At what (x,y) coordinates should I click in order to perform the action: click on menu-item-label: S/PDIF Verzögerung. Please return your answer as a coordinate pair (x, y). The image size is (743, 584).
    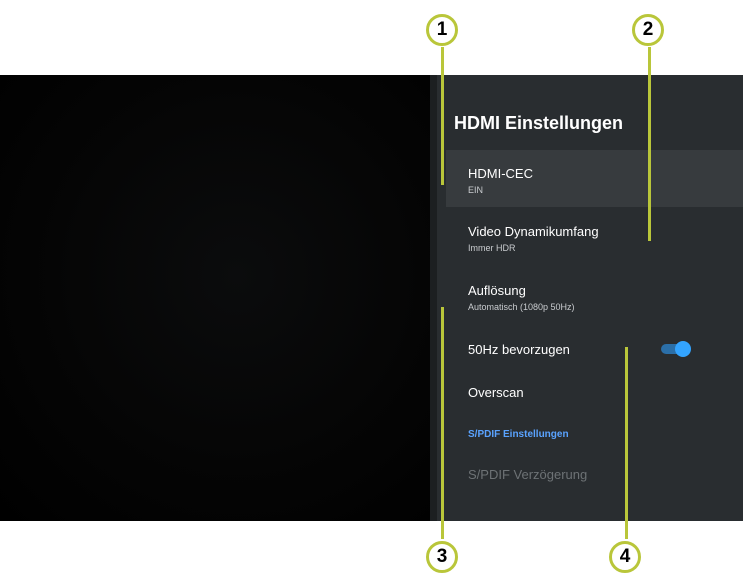
    Looking at the image, I should click on (528, 474).